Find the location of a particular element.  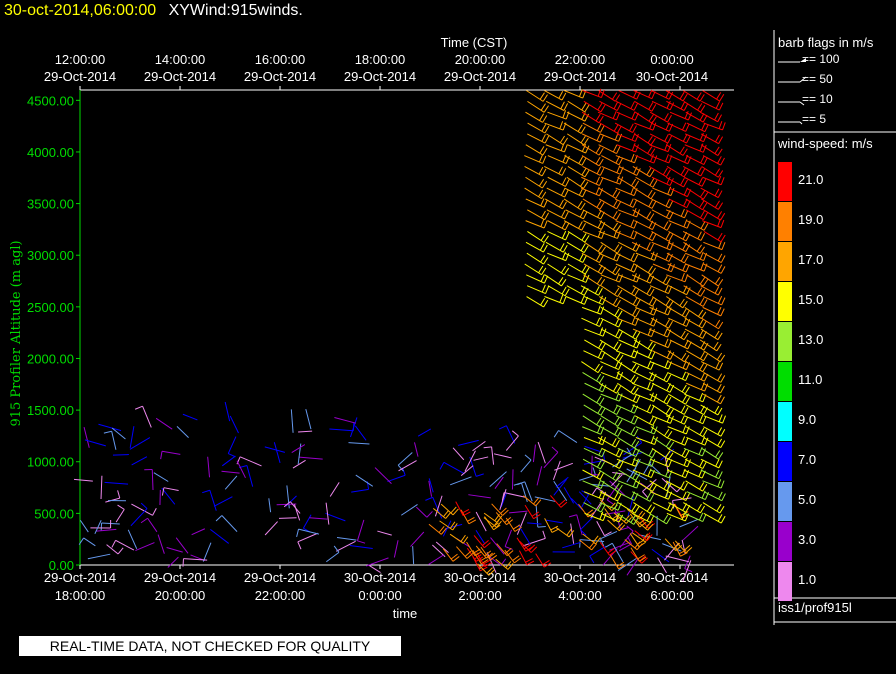

speed-label: 1.0 is located at coordinates (807, 579).